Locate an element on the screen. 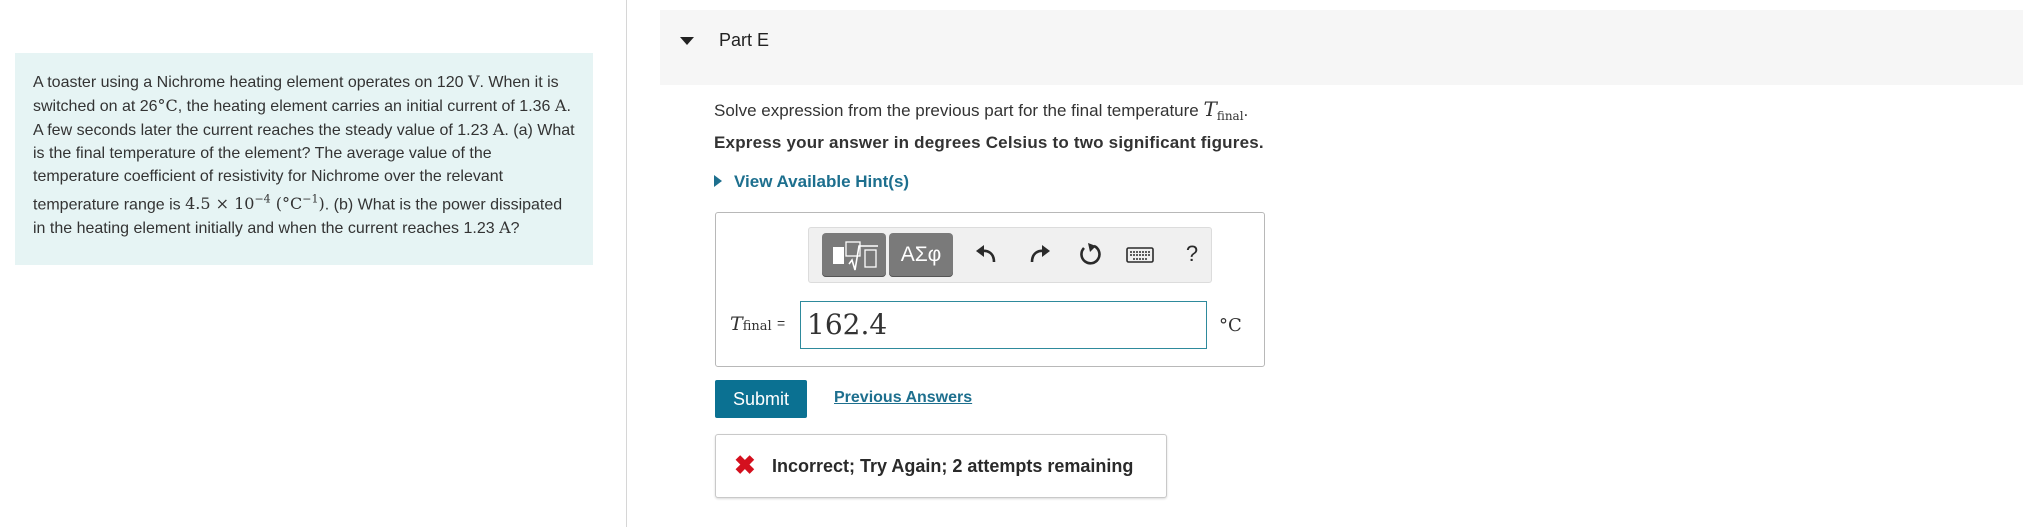 This screenshot has width=2028, height=527. redo-icon is located at coordinates (1039, 254).